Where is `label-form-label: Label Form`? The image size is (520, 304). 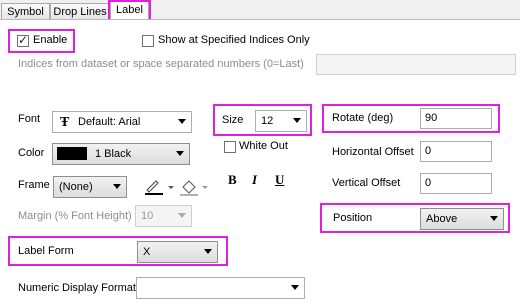
label-form-label: Label Form is located at coordinates (46, 251).